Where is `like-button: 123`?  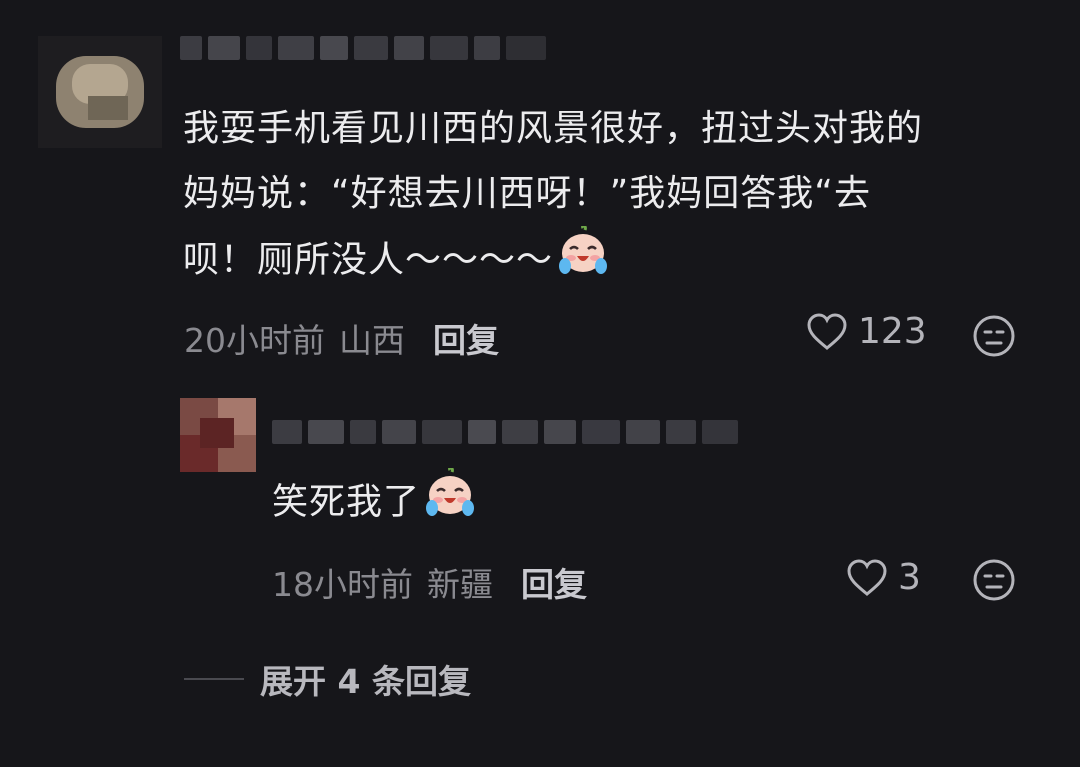
like-button: 123 is located at coordinates (866, 331).